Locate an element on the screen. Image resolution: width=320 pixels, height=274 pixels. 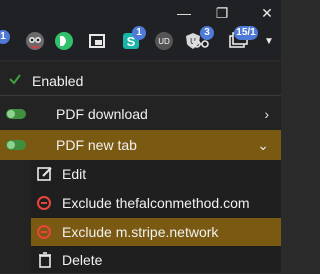
submenu-item-label: Edit is located at coordinates (74, 174).